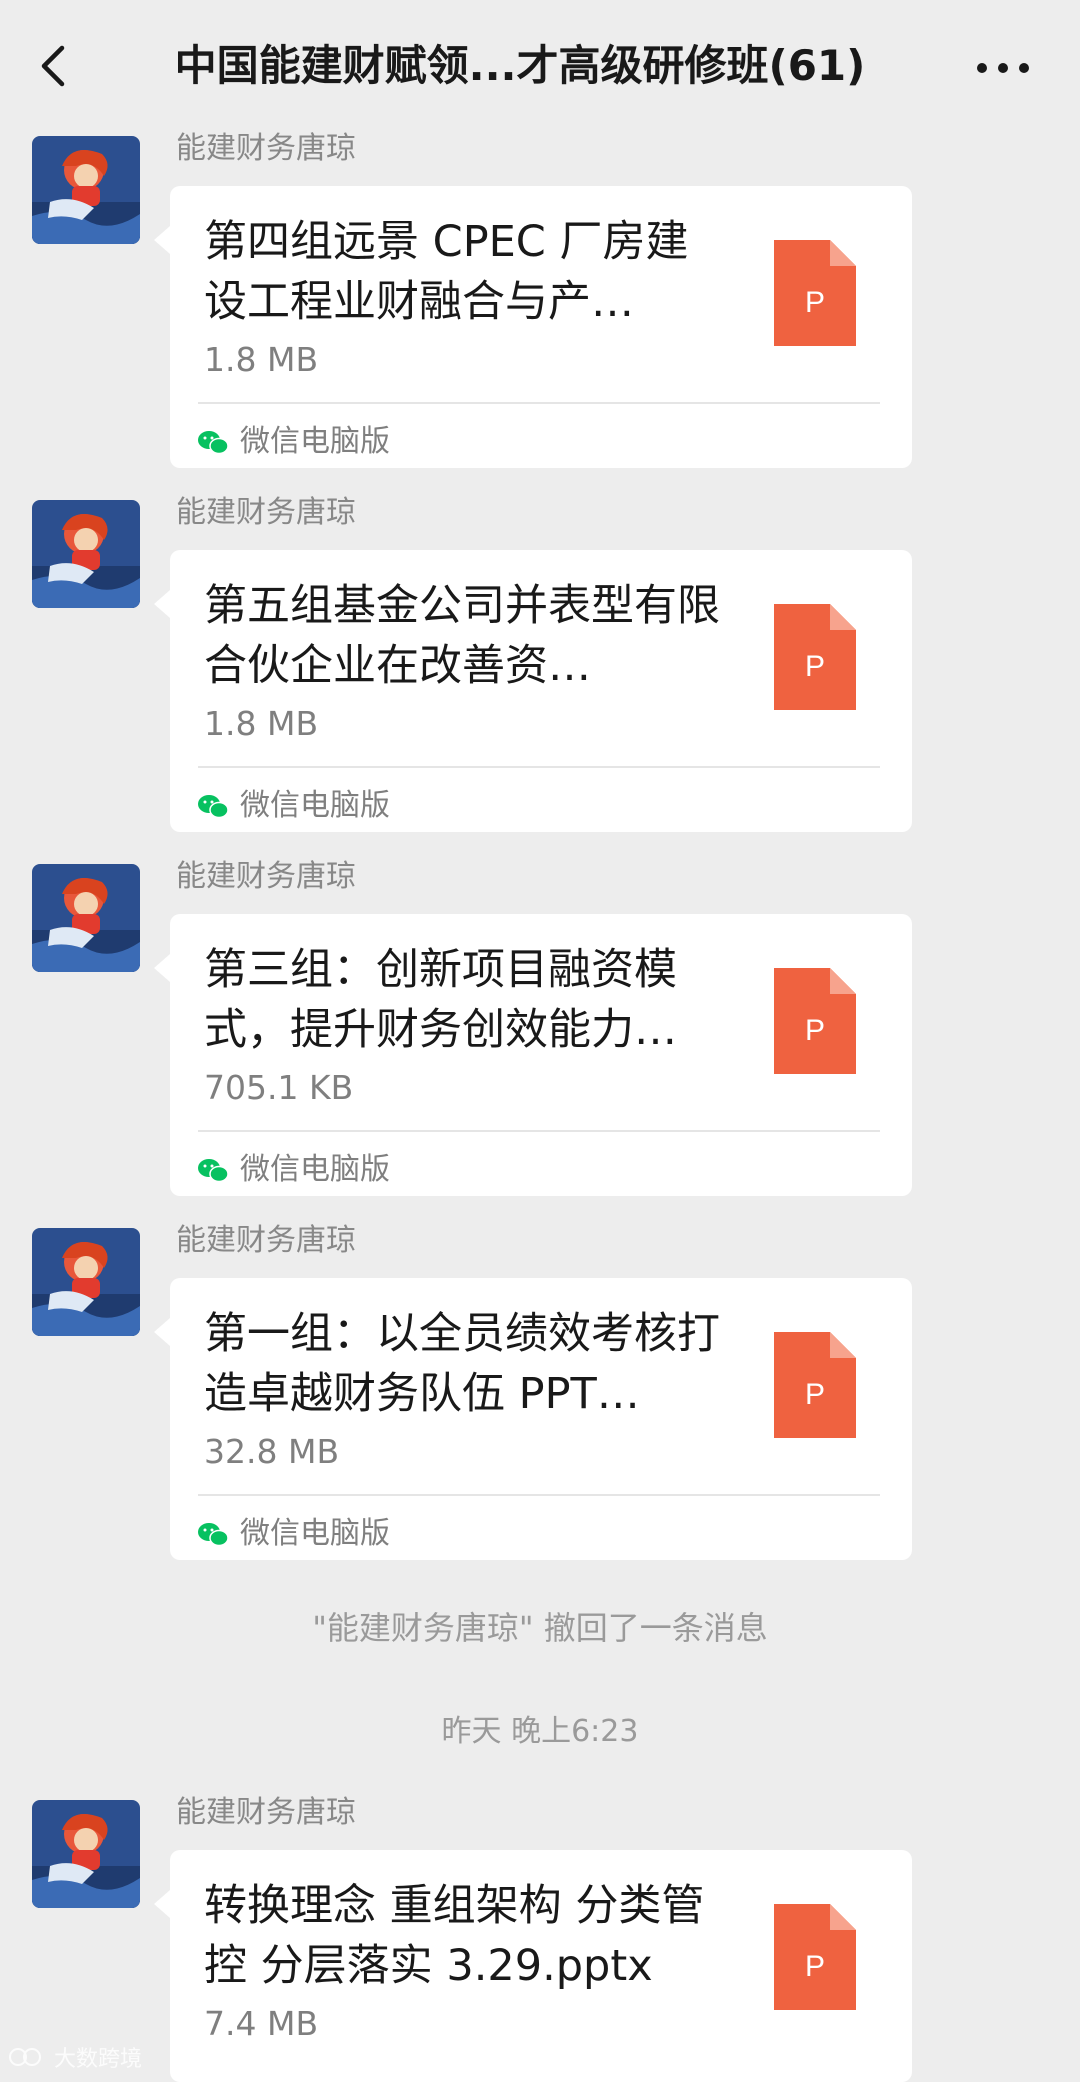  I want to click on back-button, so click(56, 66).